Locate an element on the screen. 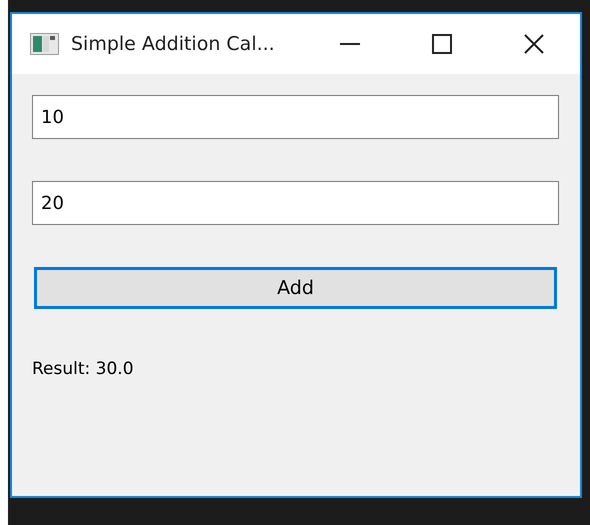  minimize-icon is located at coordinates (350, 44).